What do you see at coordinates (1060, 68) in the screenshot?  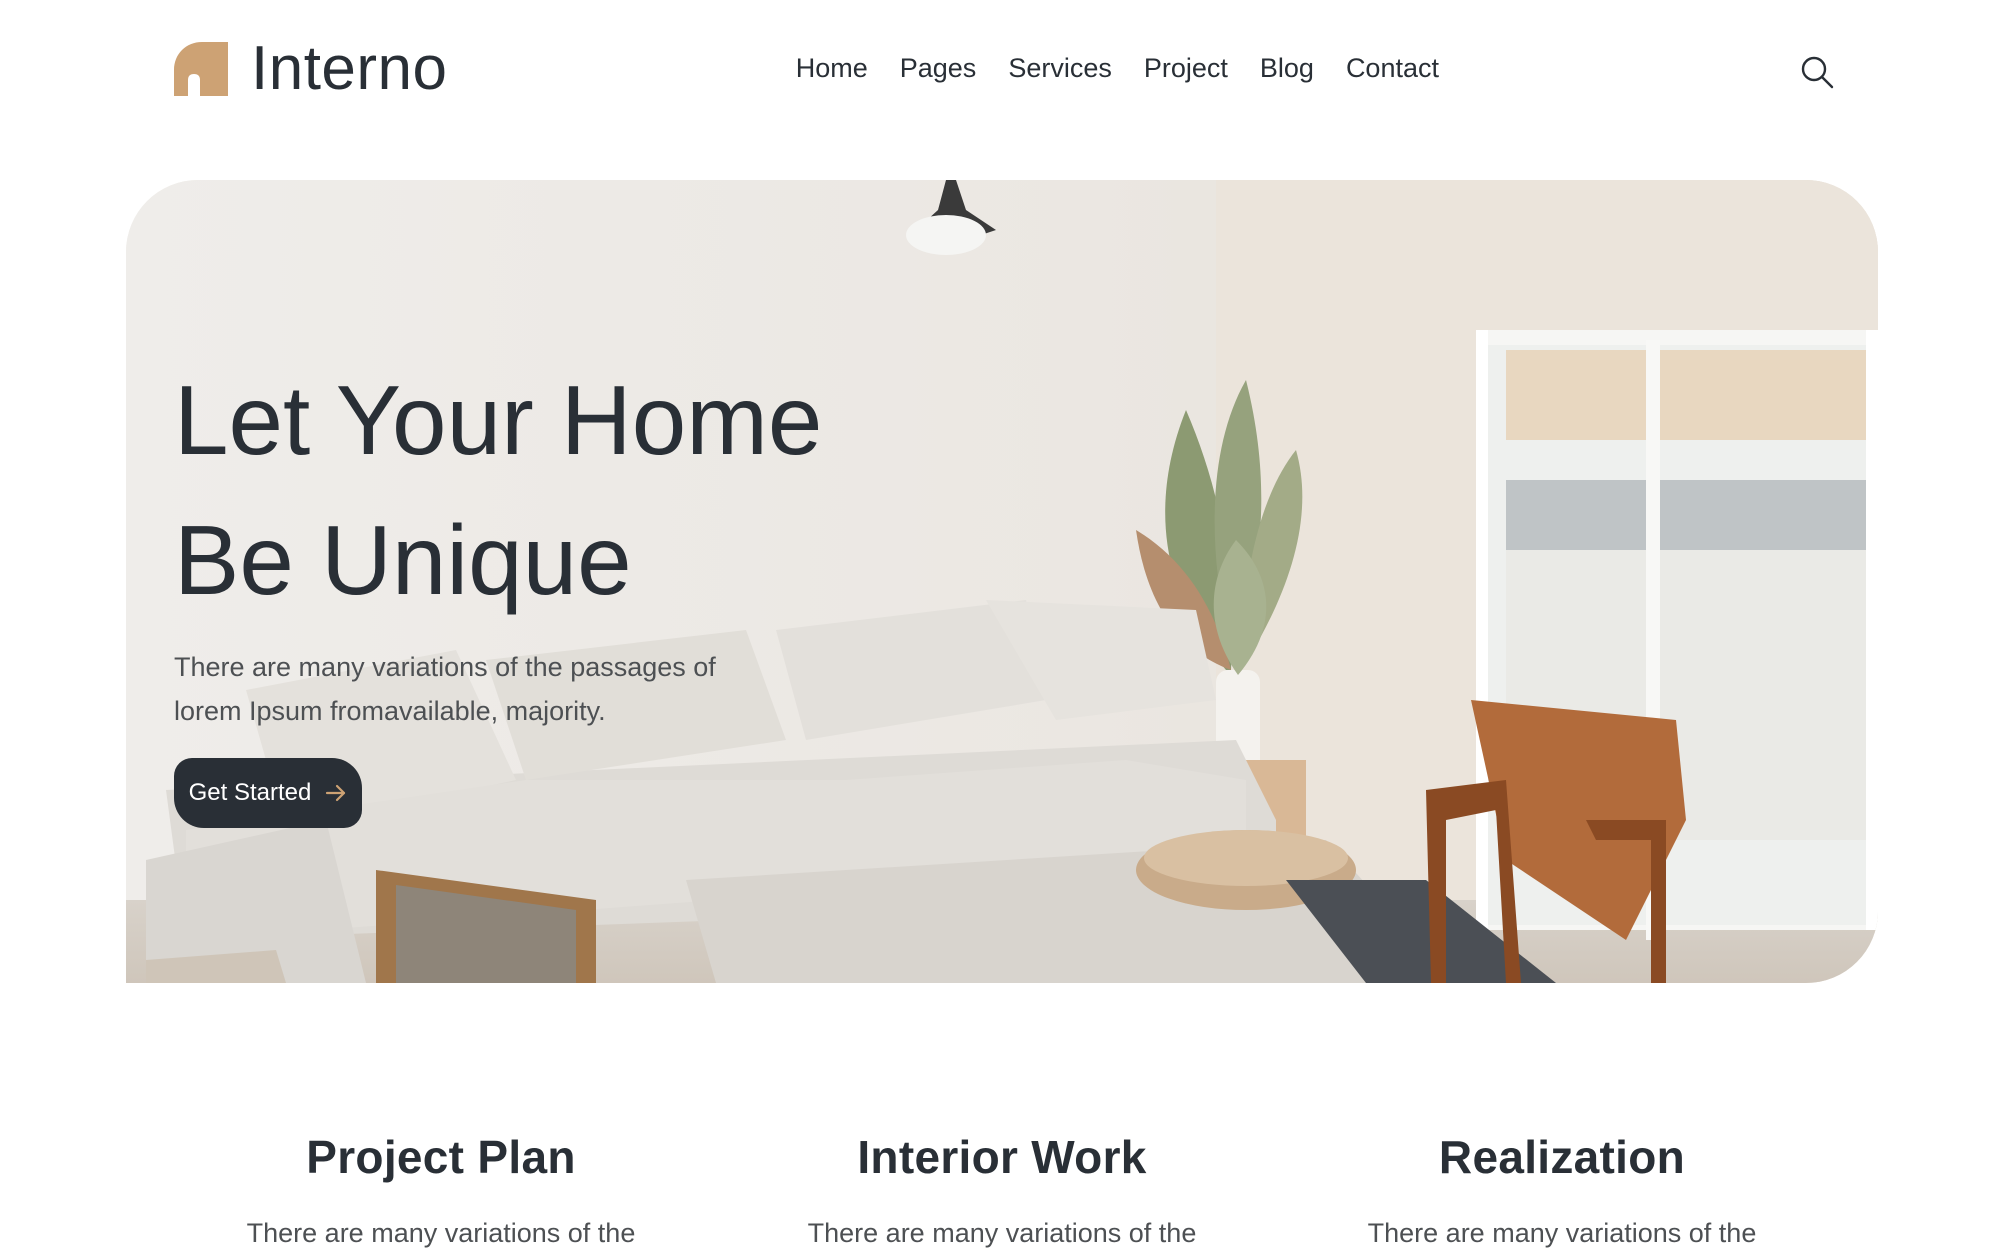 I see `nav-services: Services` at bounding box center [1060, 68].